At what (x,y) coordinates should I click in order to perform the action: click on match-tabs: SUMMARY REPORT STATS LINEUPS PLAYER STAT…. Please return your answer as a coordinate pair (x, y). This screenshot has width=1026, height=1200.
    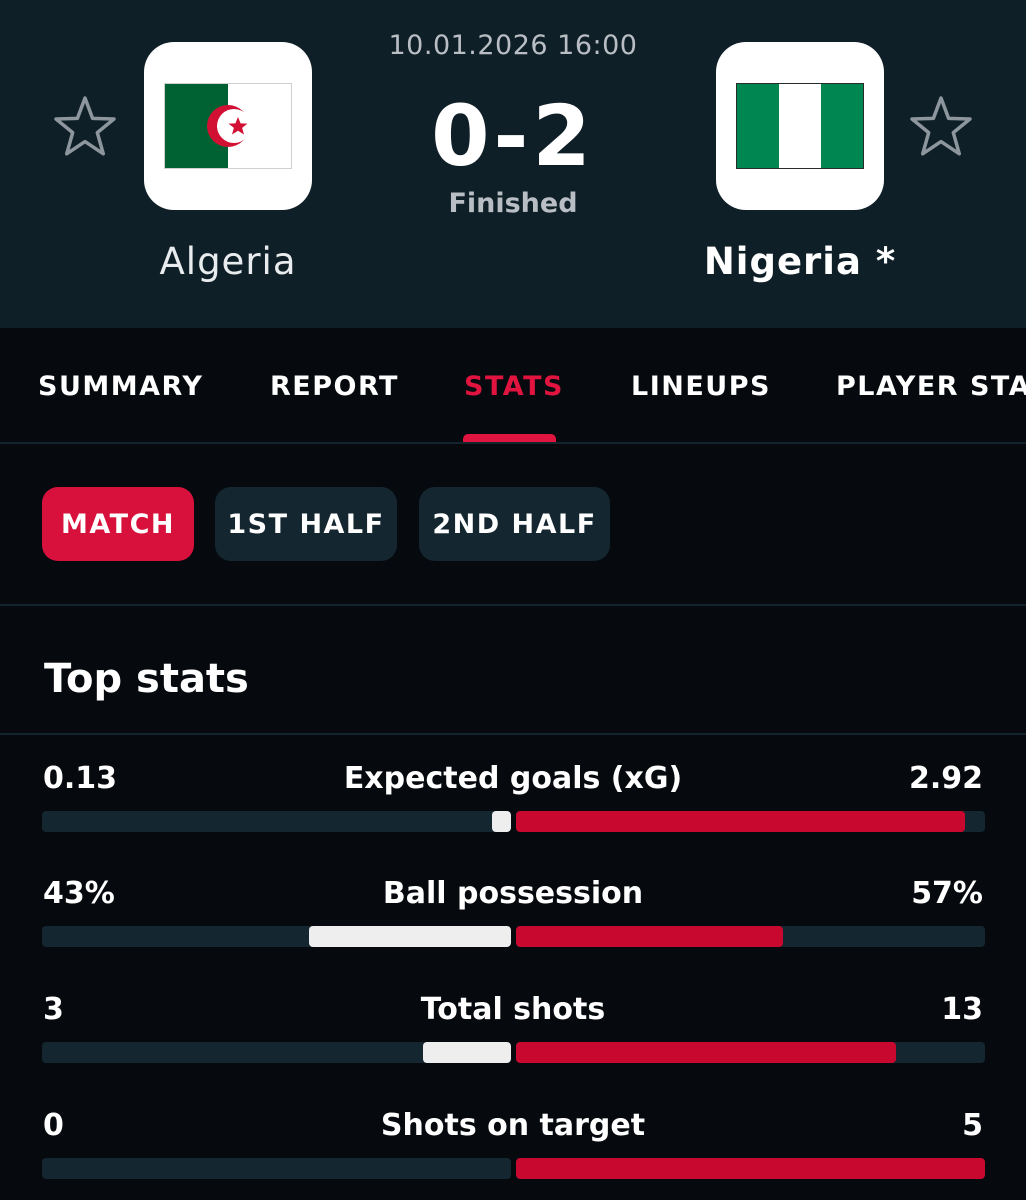
    Looking at the image, I should click on (513, 386).